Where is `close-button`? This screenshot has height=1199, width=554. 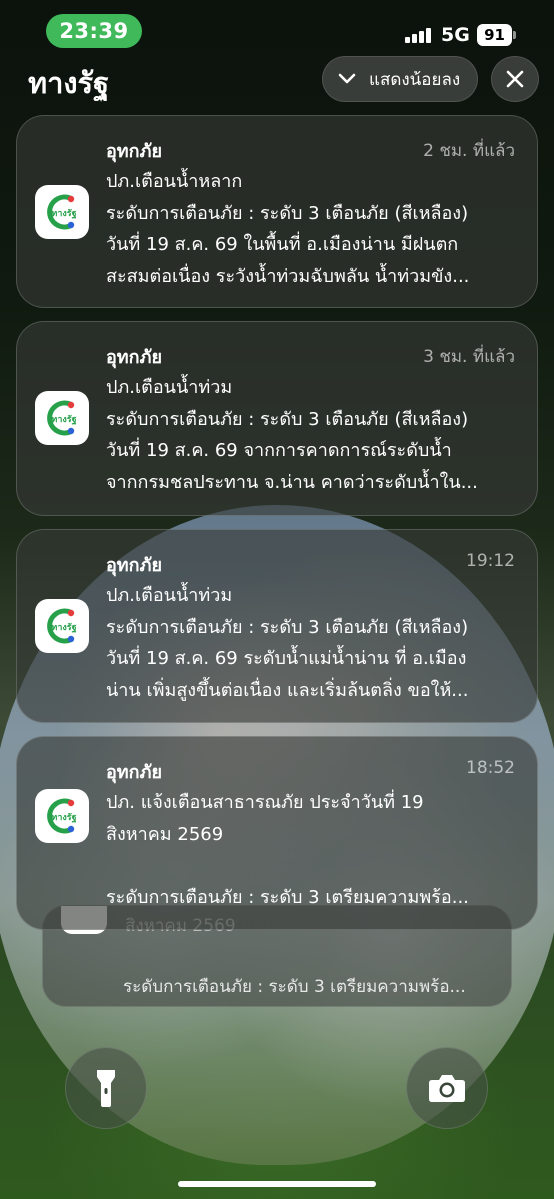
close-button is located at coordinates (515, 79).